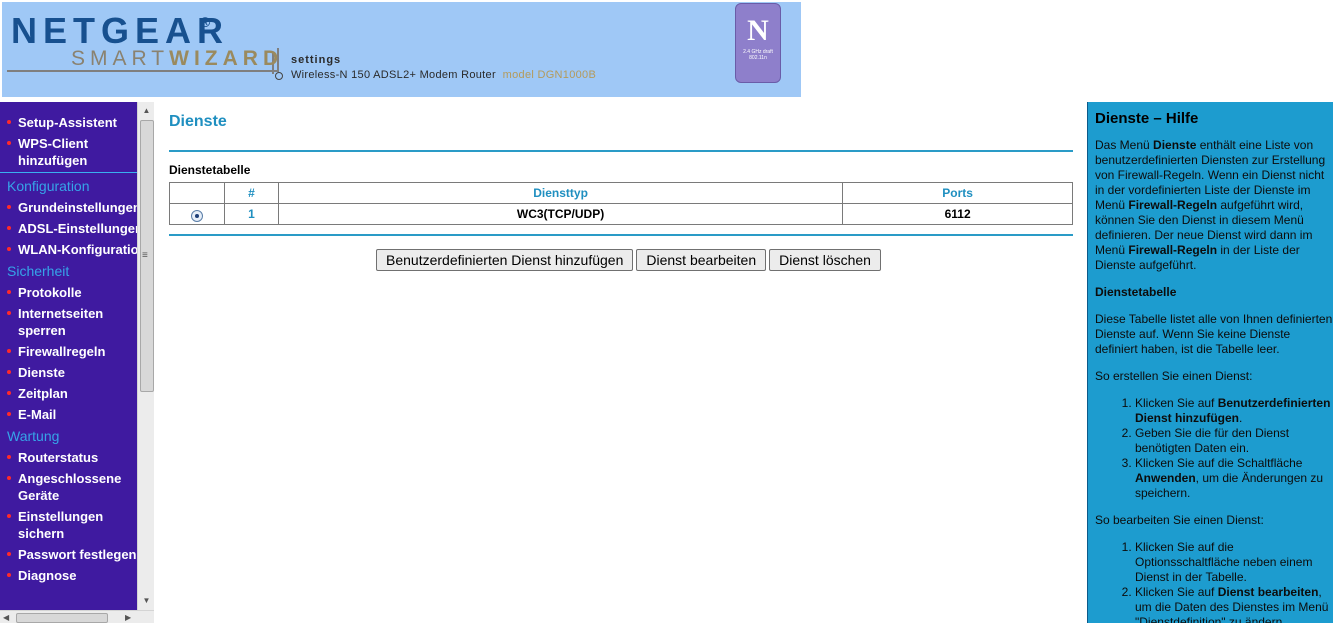 The width and height of the screenshot is (1333, 623). I want to click on help-title: Dienste – Hilfe, so click(1147, 118).